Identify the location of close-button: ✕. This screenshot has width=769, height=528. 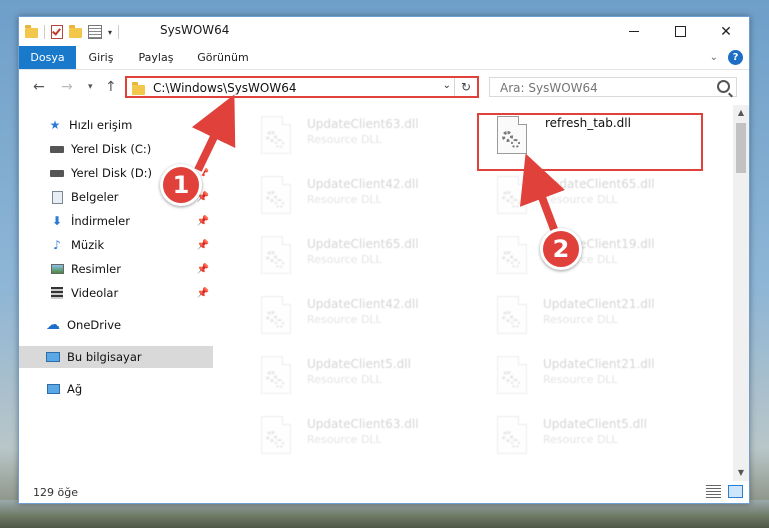
(726, 31).